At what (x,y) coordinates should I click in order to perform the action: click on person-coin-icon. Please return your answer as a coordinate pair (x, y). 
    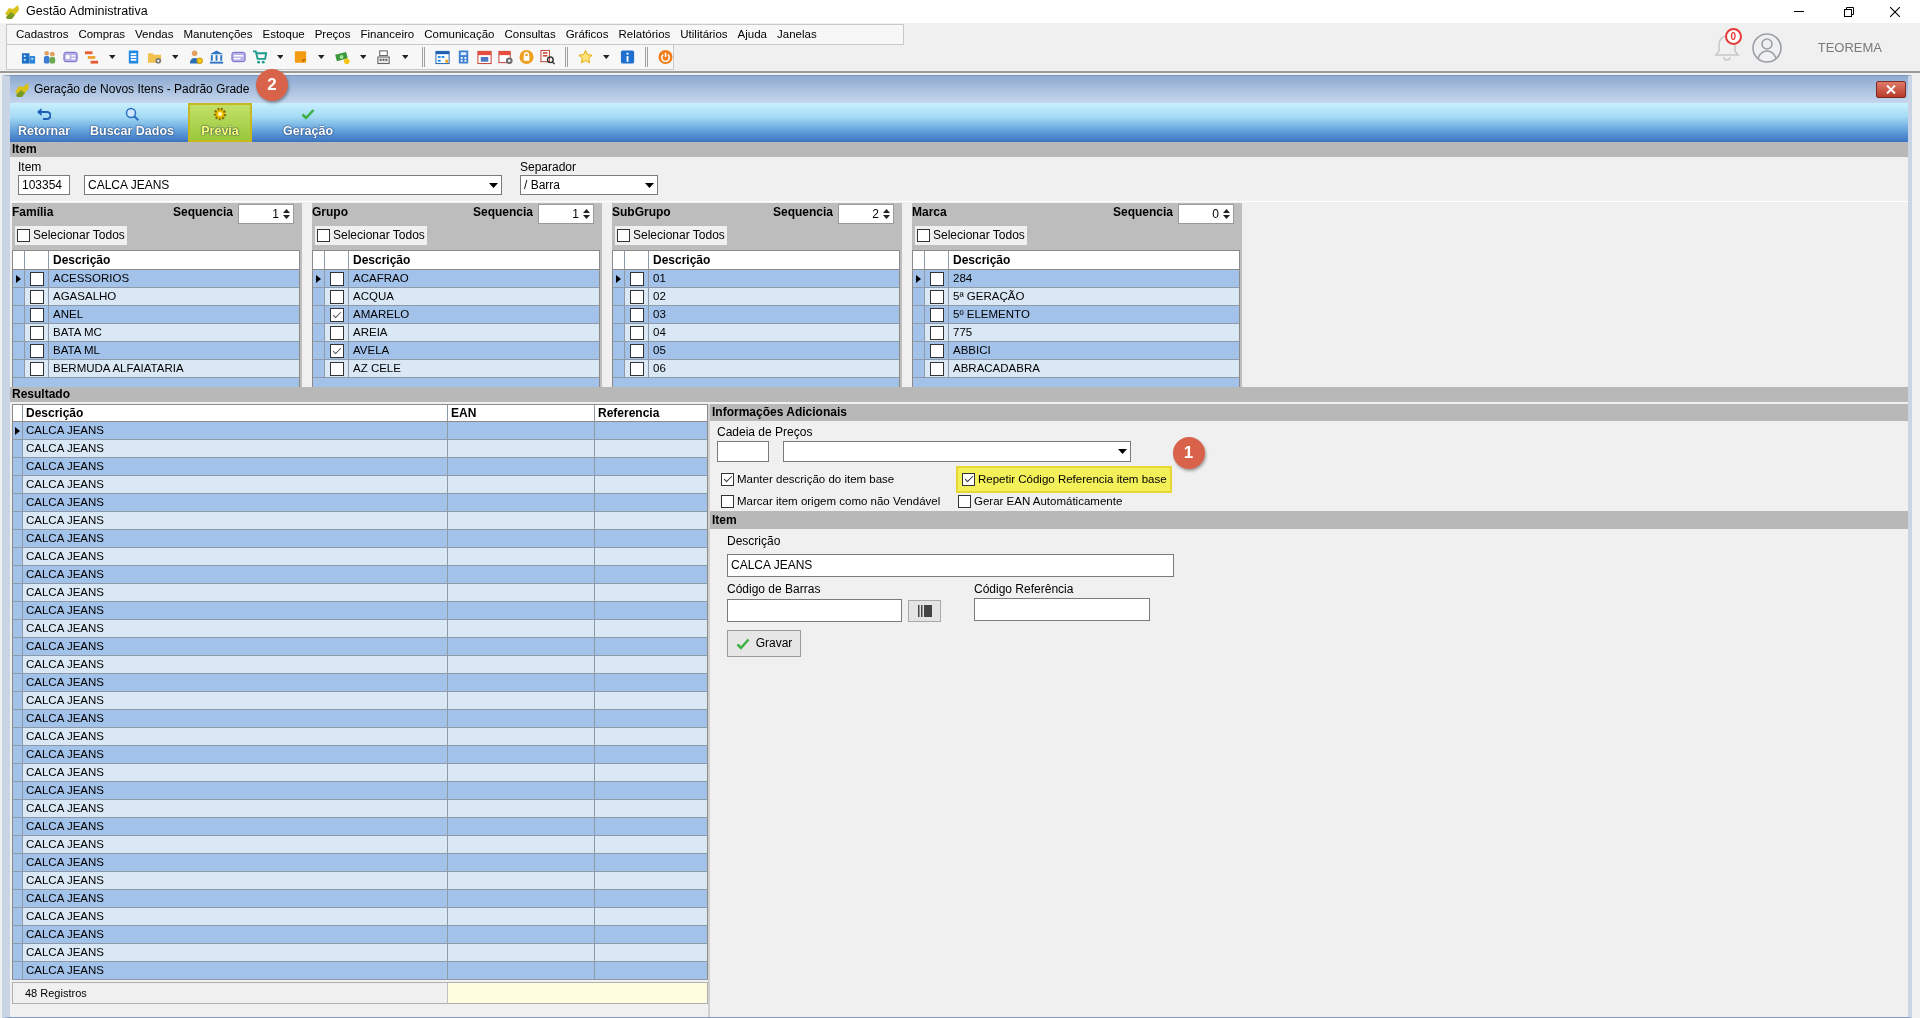
    Looking at the image, I should click on (196, 57).